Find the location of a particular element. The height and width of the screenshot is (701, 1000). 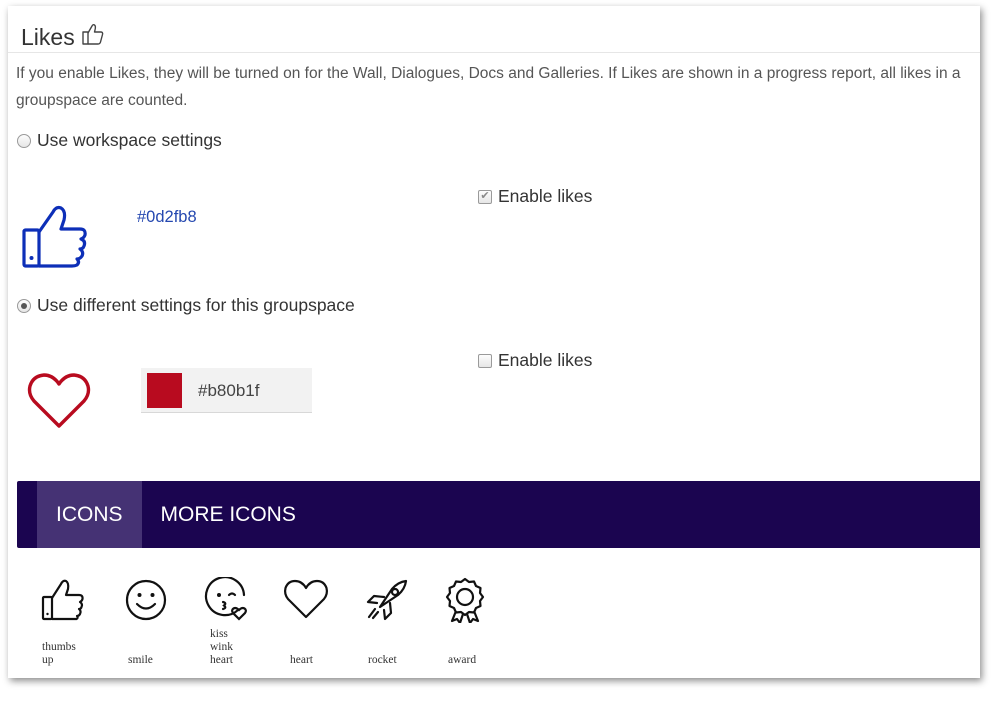

thumbs-up-icon is located at coordinates (93, 37).